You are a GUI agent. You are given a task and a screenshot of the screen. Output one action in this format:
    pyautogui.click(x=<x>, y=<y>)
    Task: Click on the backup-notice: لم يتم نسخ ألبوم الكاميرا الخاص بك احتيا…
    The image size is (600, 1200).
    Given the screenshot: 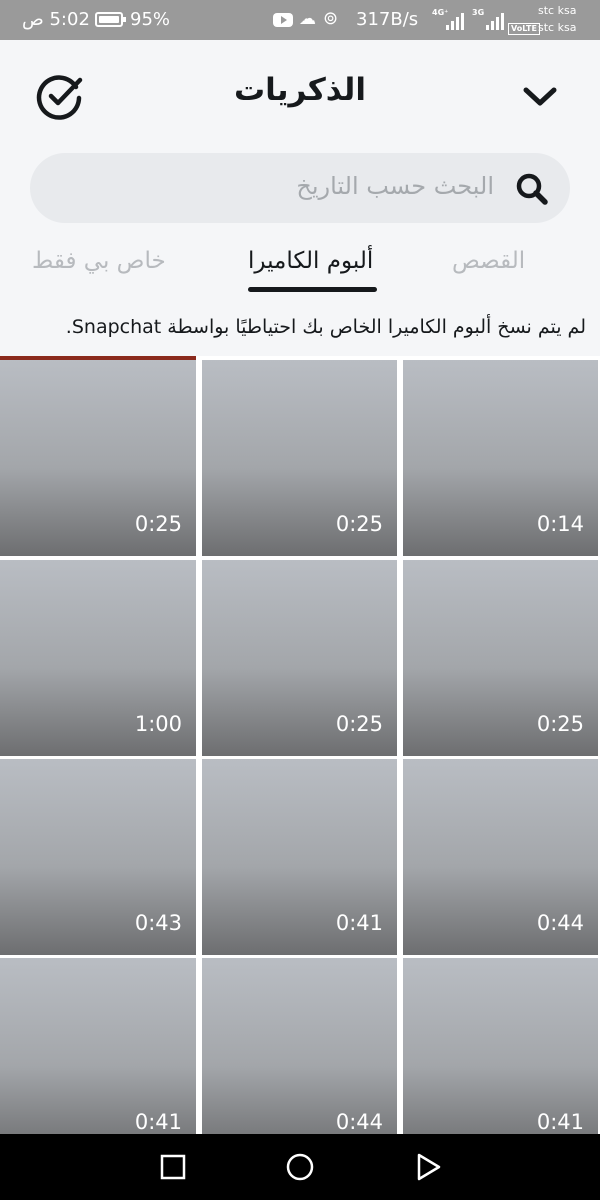 What is the action you would take?
    pyautogui.click(x=300, y=328)
    